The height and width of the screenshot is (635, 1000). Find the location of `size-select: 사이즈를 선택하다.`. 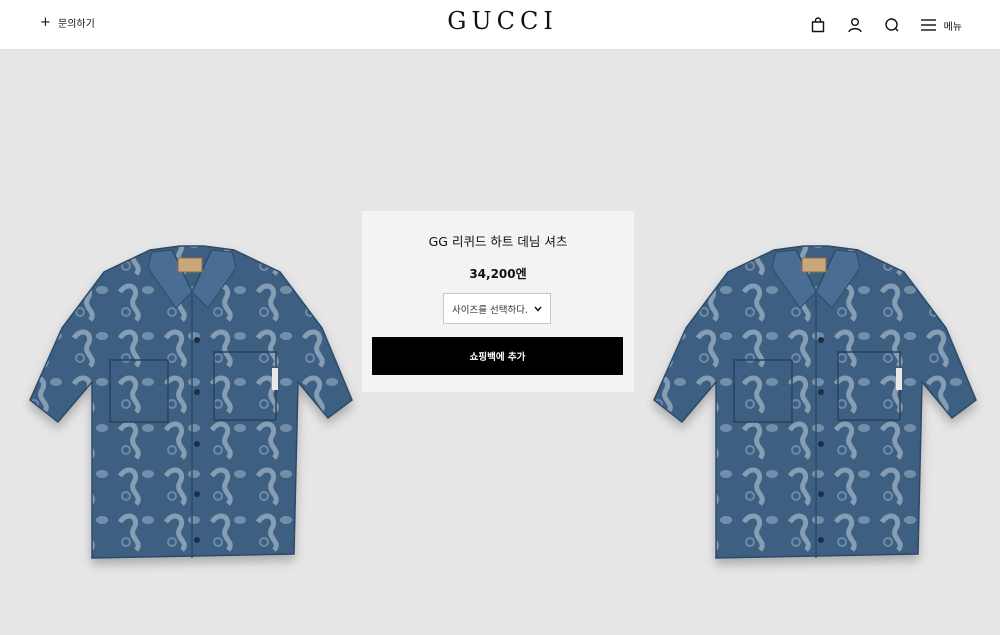

size-select: 사이즈를 선택하다. is located at coordinates (497, 308).